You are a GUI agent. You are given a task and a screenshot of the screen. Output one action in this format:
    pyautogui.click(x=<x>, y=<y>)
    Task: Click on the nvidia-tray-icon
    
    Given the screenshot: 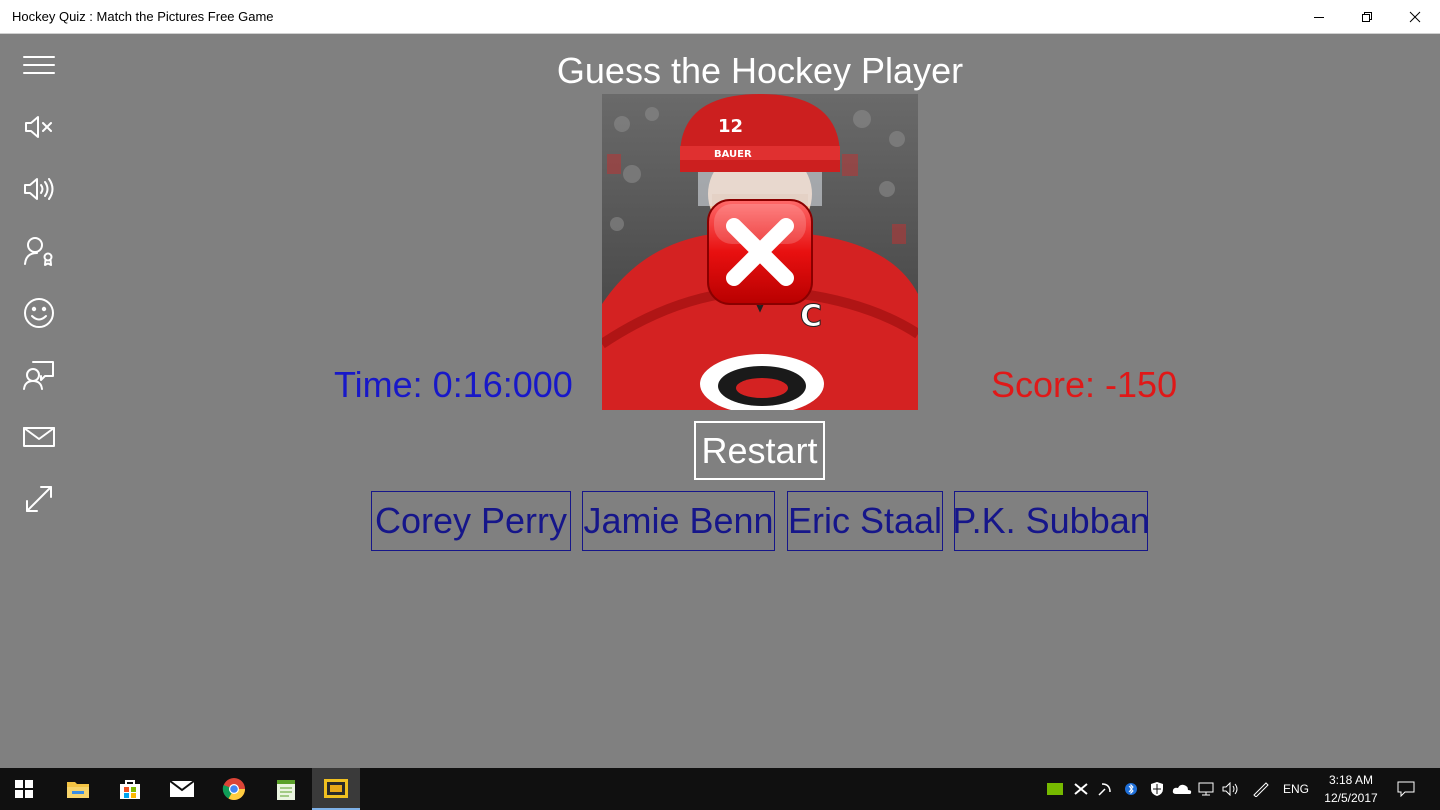 What is the action you would take?
    pyautogui.click(x=1055, y=789)
    